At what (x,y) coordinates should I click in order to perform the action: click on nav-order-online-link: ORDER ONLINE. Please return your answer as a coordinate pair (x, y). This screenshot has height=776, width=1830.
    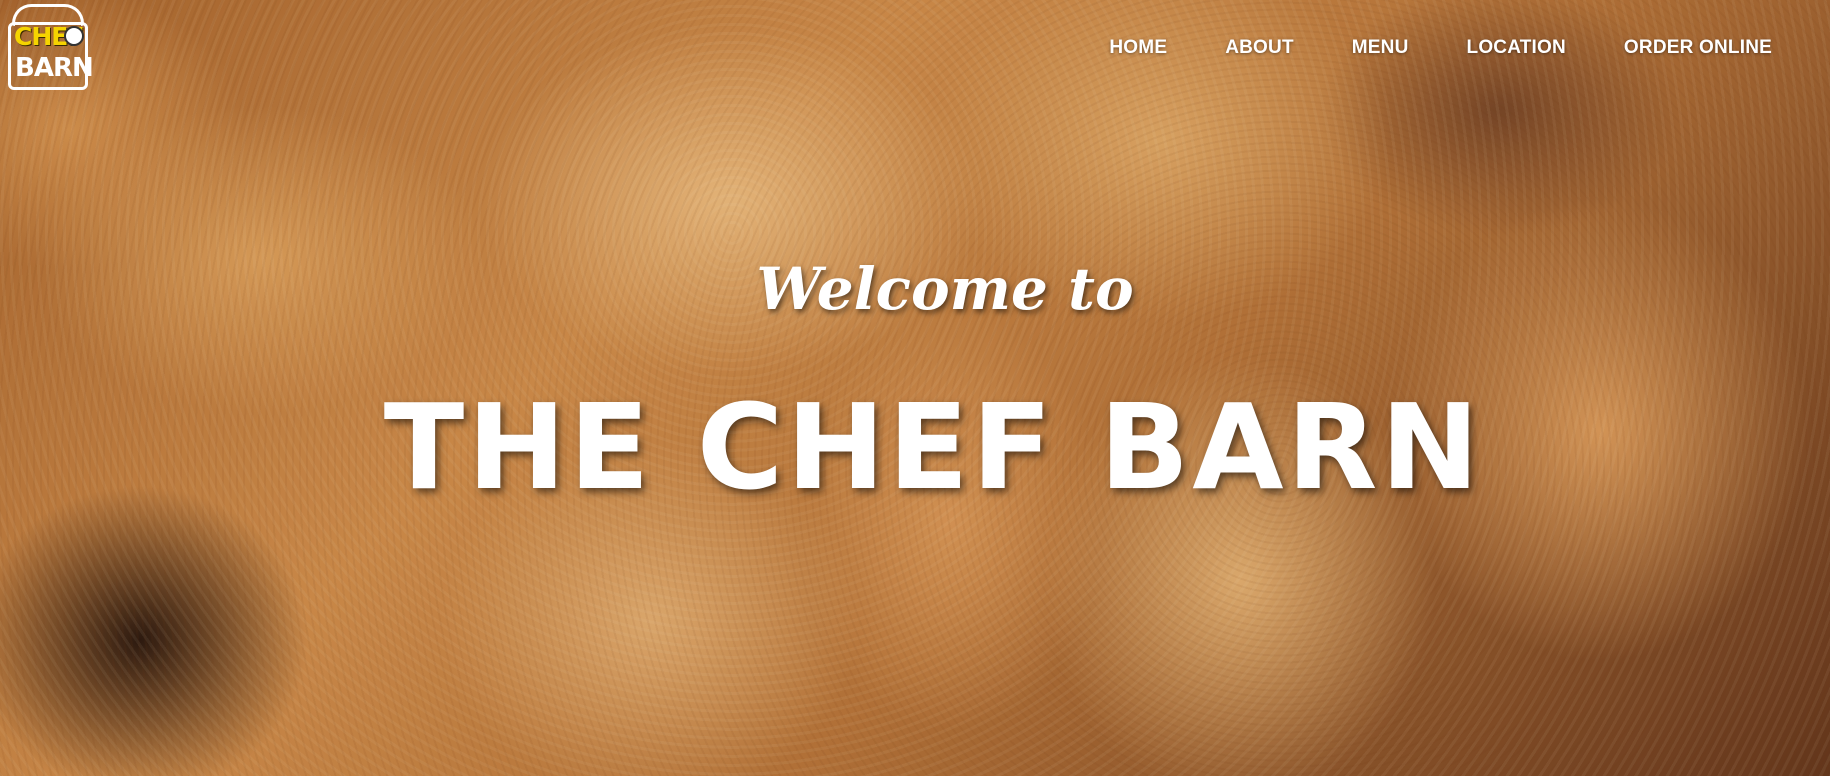
    Looking at the image, I should click on (1698, 48).